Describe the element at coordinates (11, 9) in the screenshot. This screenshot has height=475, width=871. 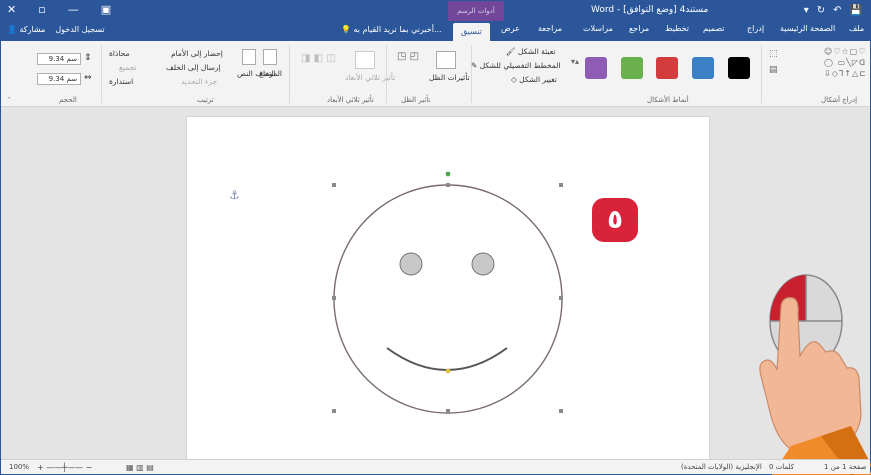
I see `close-icon: ✕` at that location.